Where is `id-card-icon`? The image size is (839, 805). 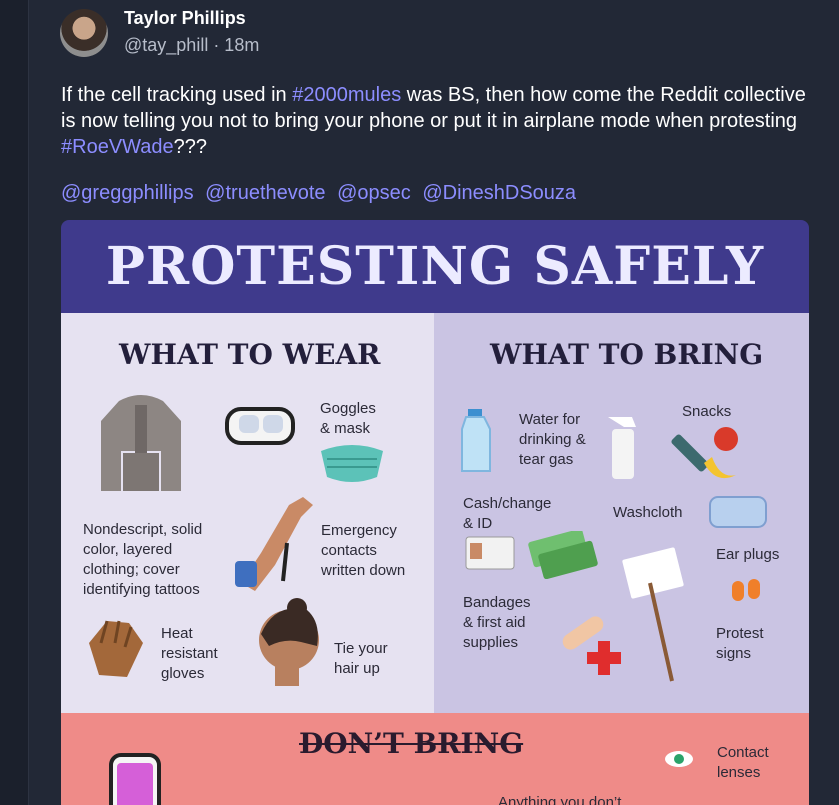 id-card-icon is located at coordinates (531, 555).